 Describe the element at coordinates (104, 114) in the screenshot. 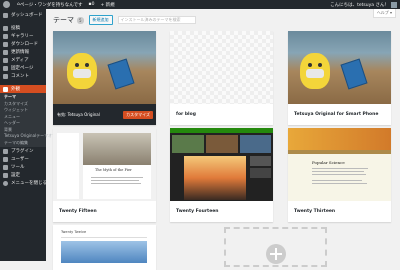

I see `active-theme-bar: 有効: Tetsuya Original カスタマイズ` at that location.